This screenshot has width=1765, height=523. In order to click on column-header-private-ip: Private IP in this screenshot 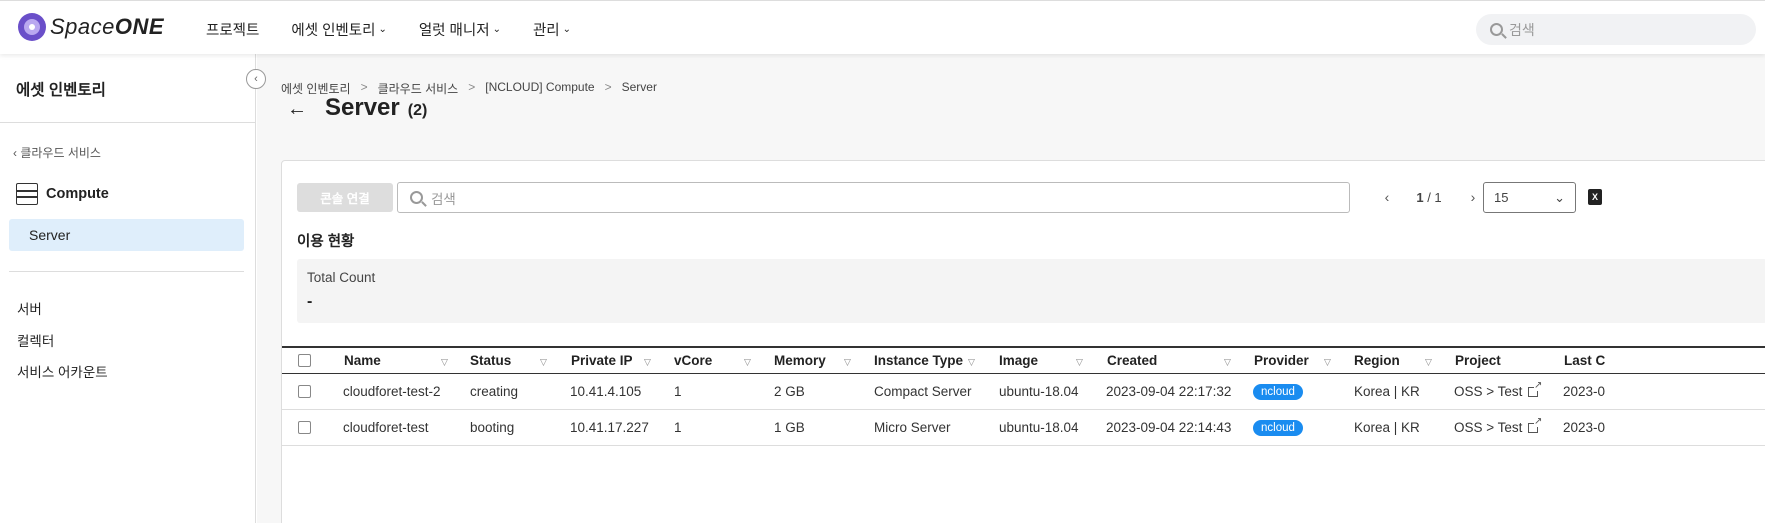, I will do `click(602, 360)`.